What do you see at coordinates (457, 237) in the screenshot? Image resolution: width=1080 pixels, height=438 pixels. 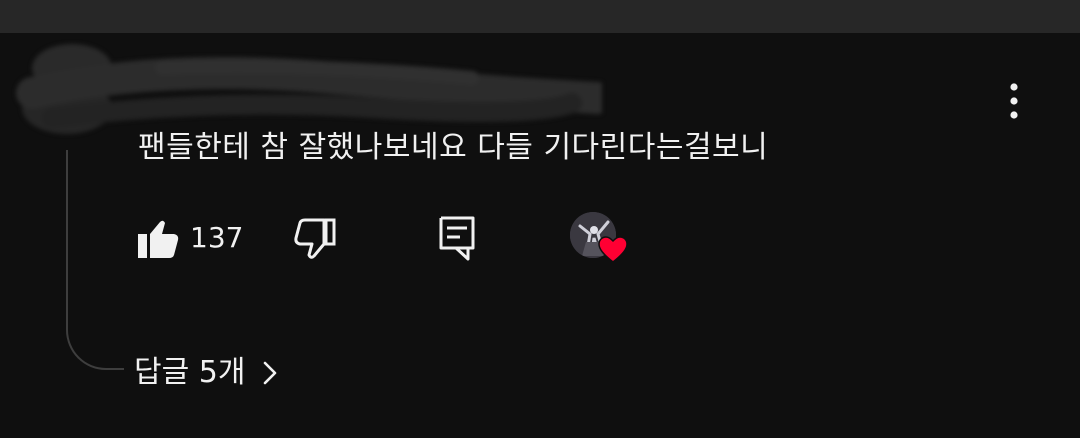 I see `comment-icon` at bounding box center [457, 237].